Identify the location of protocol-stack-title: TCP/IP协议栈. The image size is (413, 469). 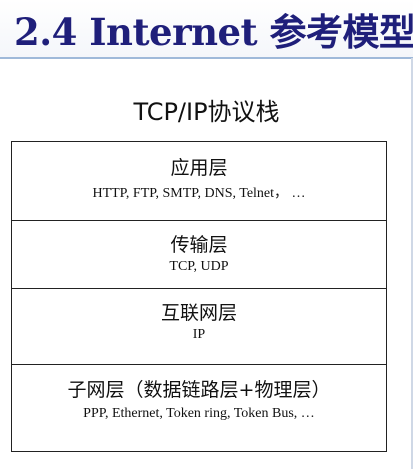
(206, 112).